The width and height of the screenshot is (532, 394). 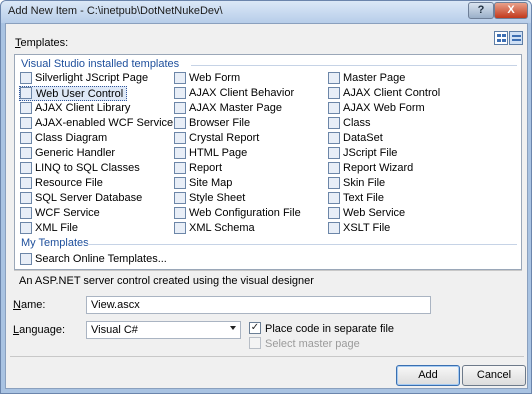 I want to click on installed-templates-header: Visual Studio installed templates, so click(x=100, y=64).